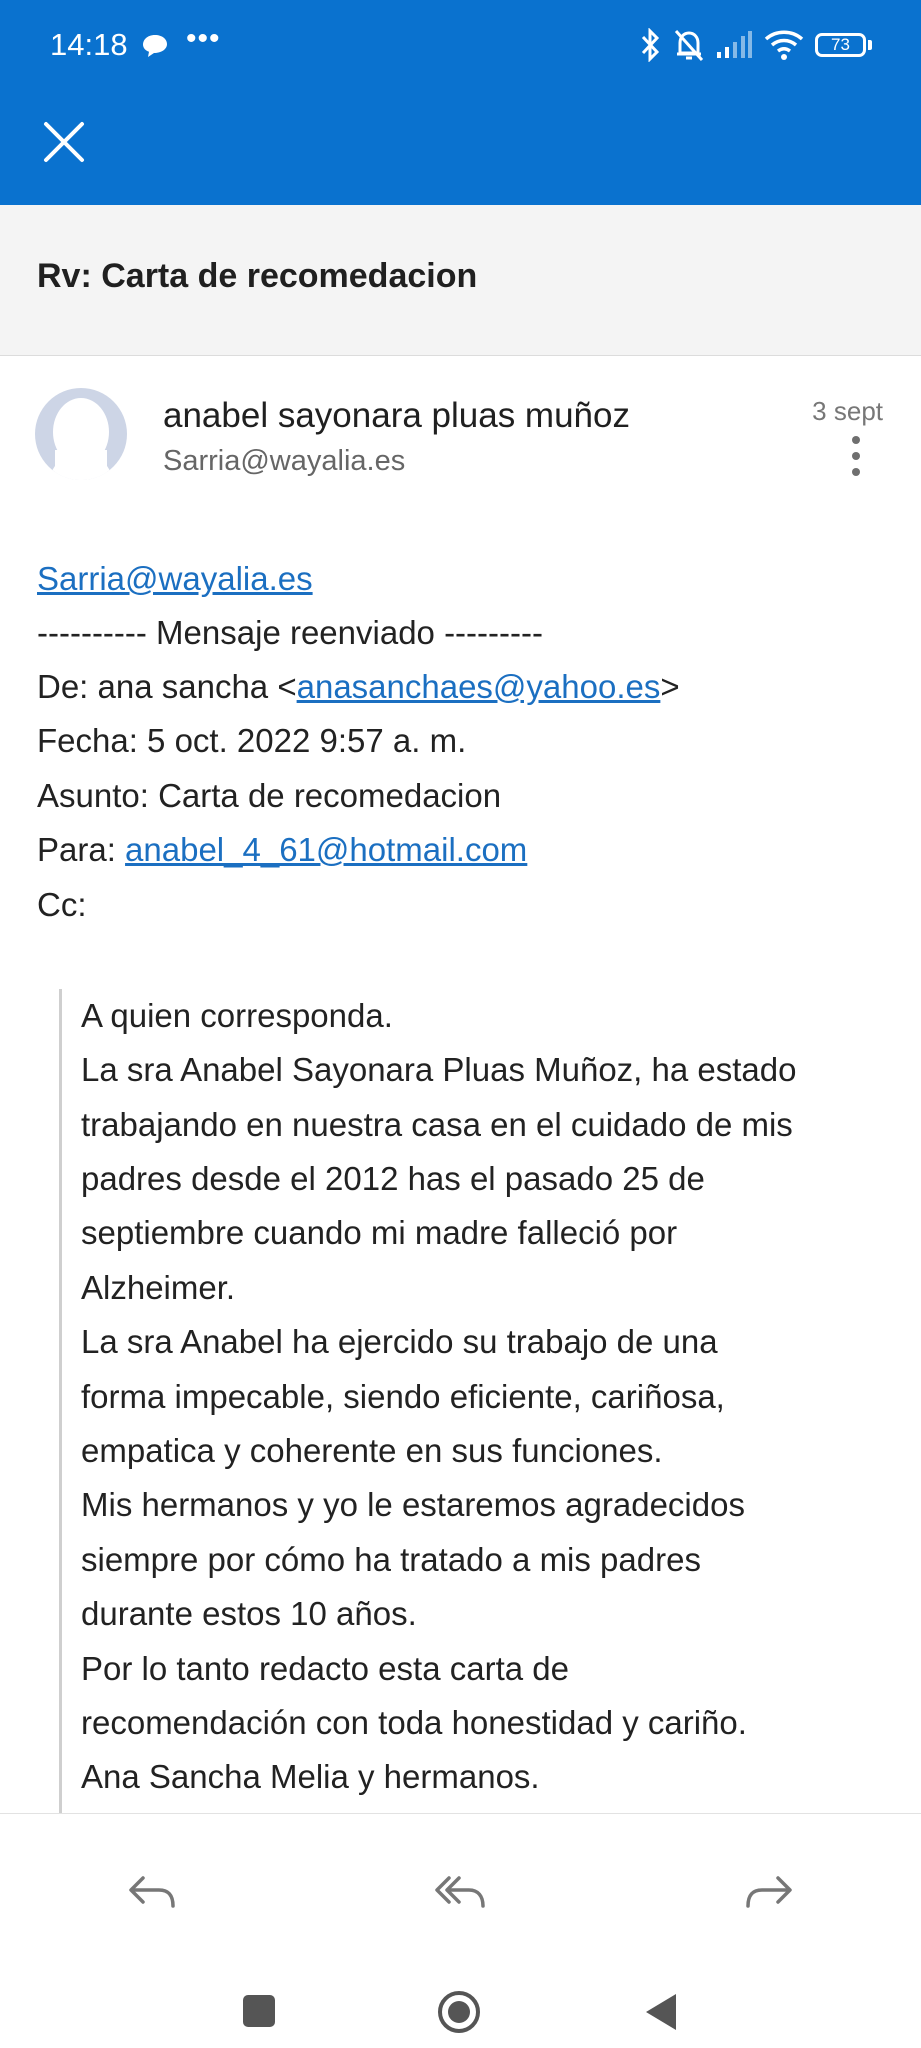 This screenshot has width=921, height=2048. Describe the element at coordinates (325, 1668) in the screenshot. I see `quote-line: Por lo tanto redacto esta carta de` at that location.